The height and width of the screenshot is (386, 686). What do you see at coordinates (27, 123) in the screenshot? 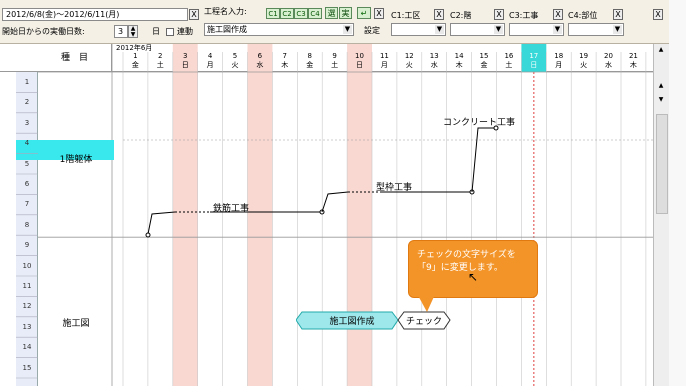
I see `row-number: 3` at bounding box center [27, 123].